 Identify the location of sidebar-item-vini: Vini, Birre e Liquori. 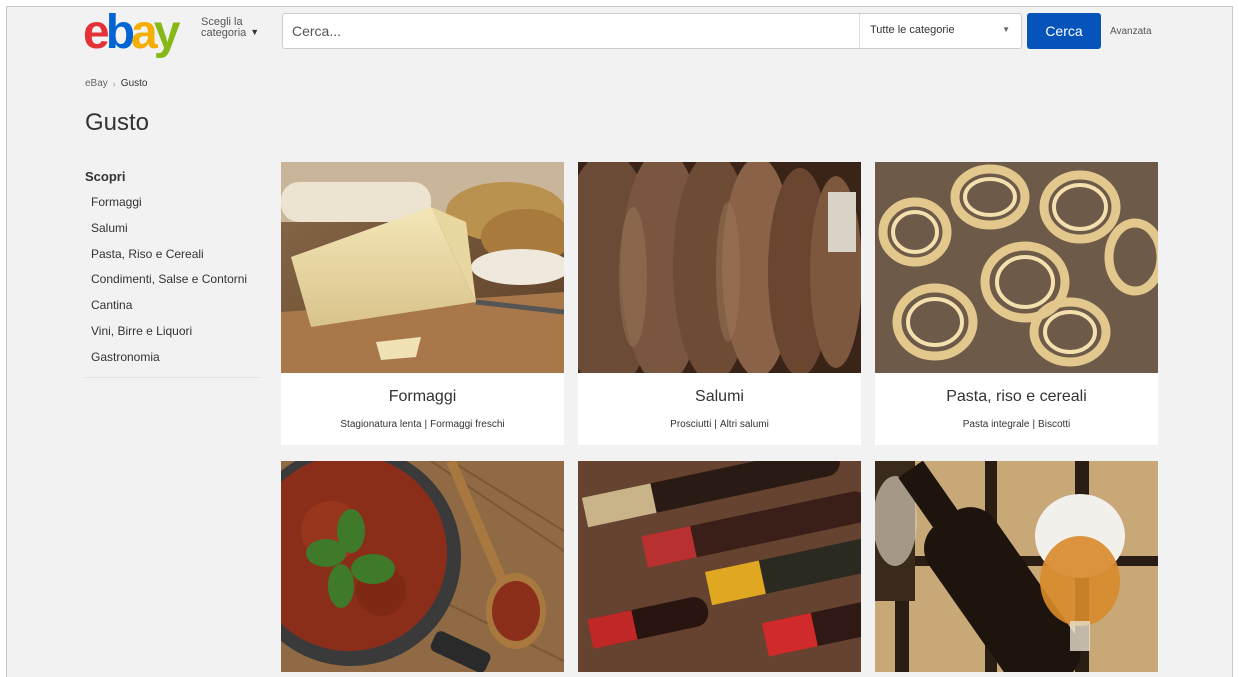
(176, 331).